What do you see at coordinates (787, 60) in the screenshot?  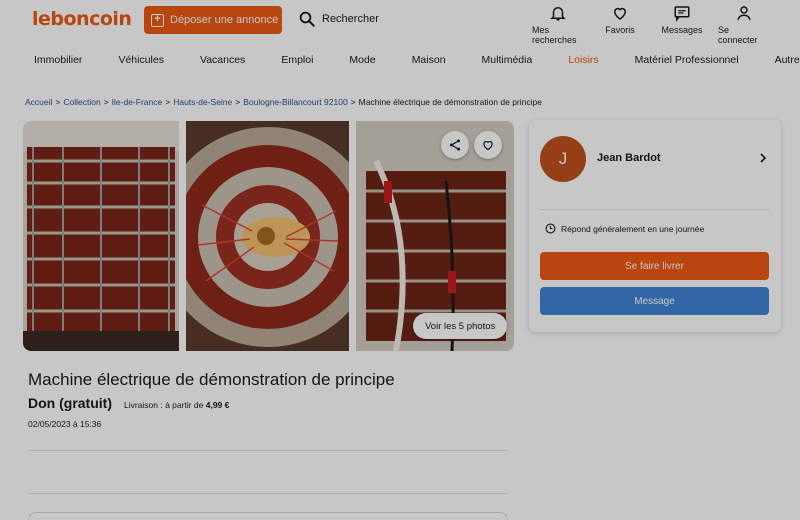 I see `category-autres: Autres` at bounding box center [787, 60].